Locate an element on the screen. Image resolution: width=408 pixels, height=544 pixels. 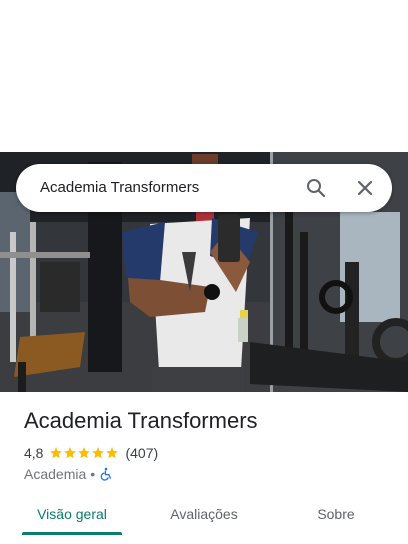
active-tab-indicator is located at coordinates (72, 533).